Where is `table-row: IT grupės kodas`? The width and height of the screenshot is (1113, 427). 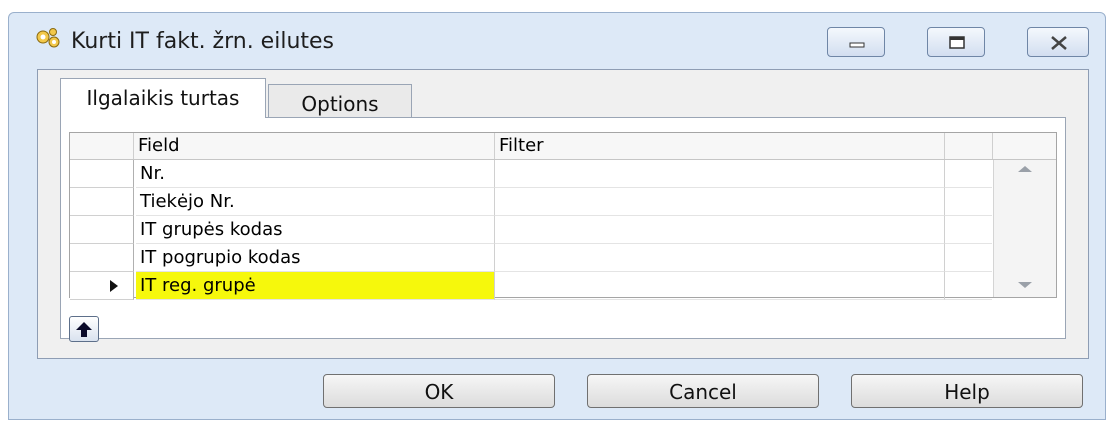 table-row: IT grupės kodas is located at coordinates (563, 230).